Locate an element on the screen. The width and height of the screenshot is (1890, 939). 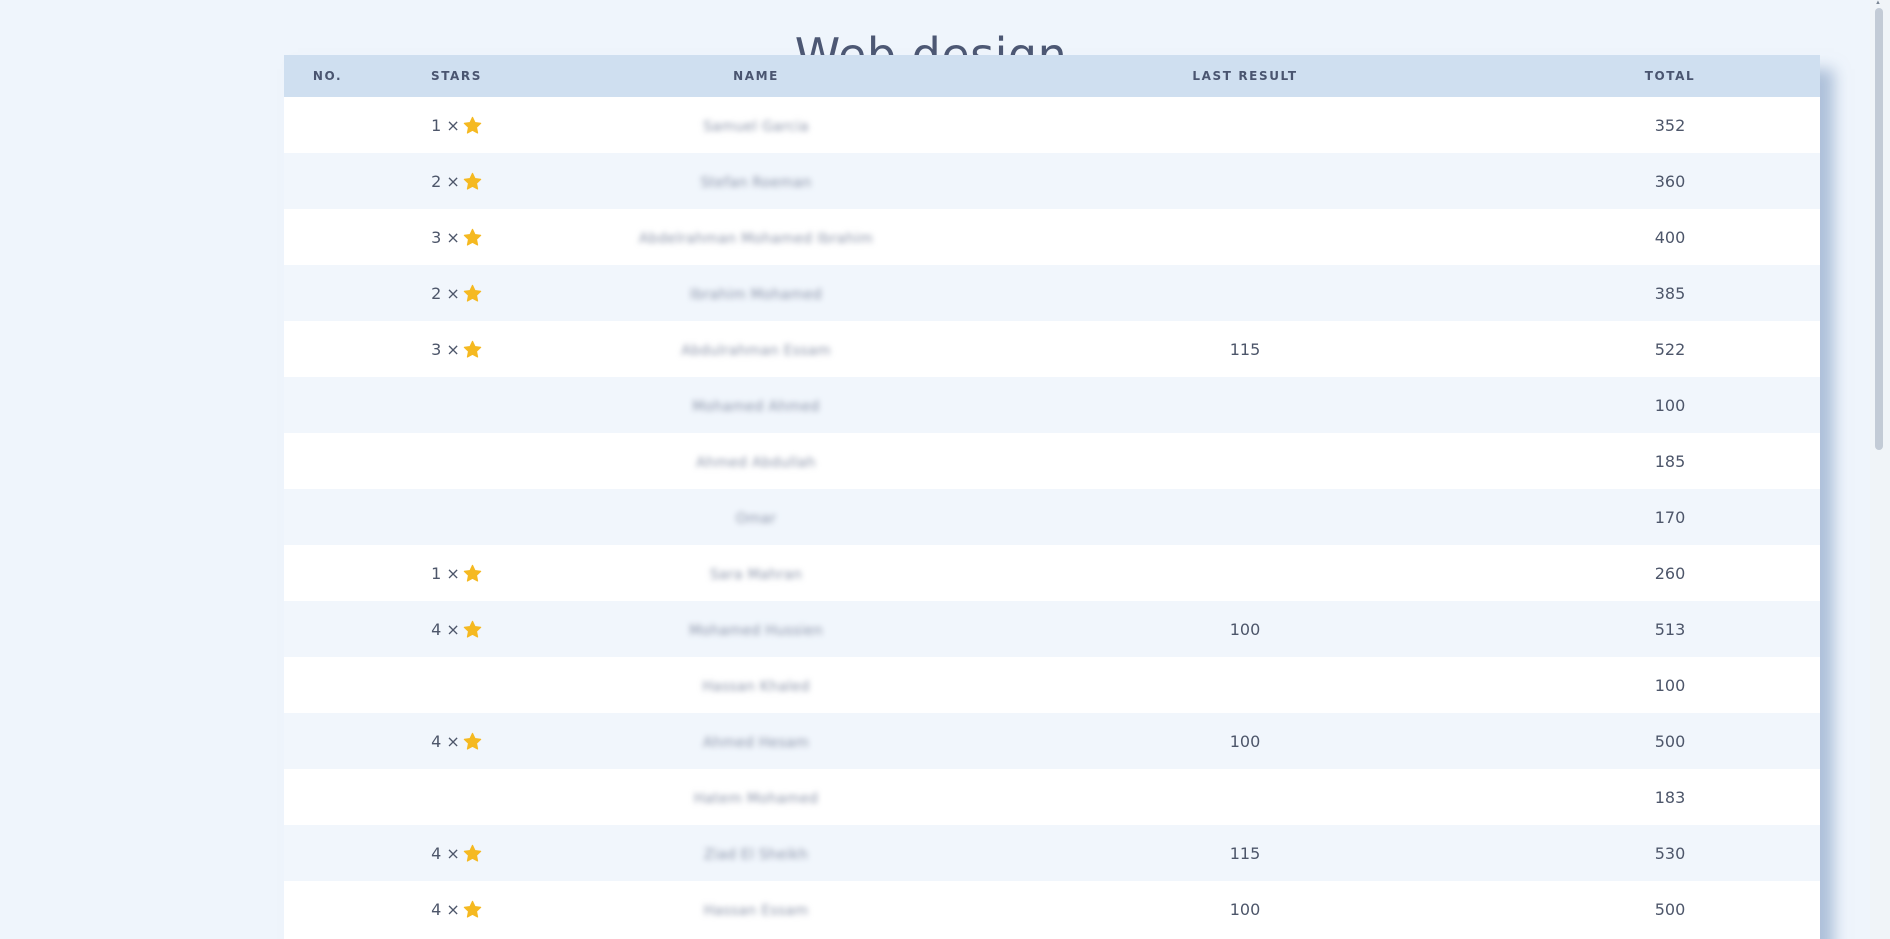
cell-total: 185 is located at coordinates (1670, 461).